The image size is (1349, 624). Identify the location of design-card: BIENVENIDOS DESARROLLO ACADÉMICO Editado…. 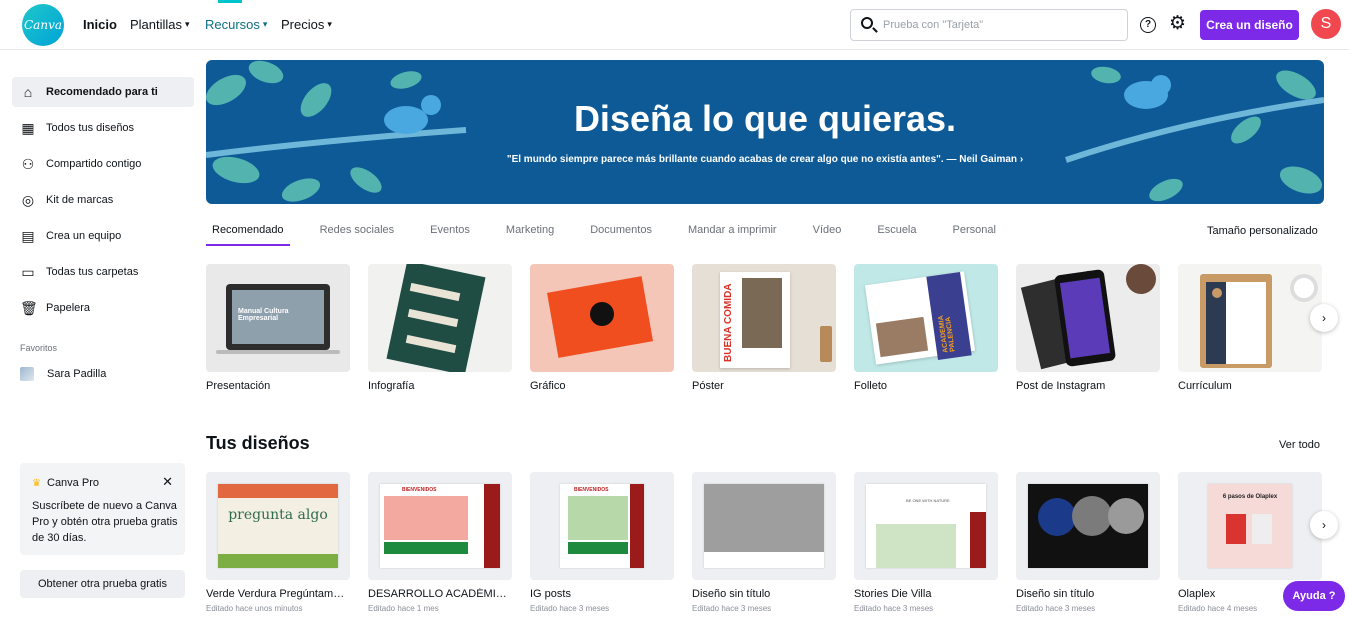
(440, 542).